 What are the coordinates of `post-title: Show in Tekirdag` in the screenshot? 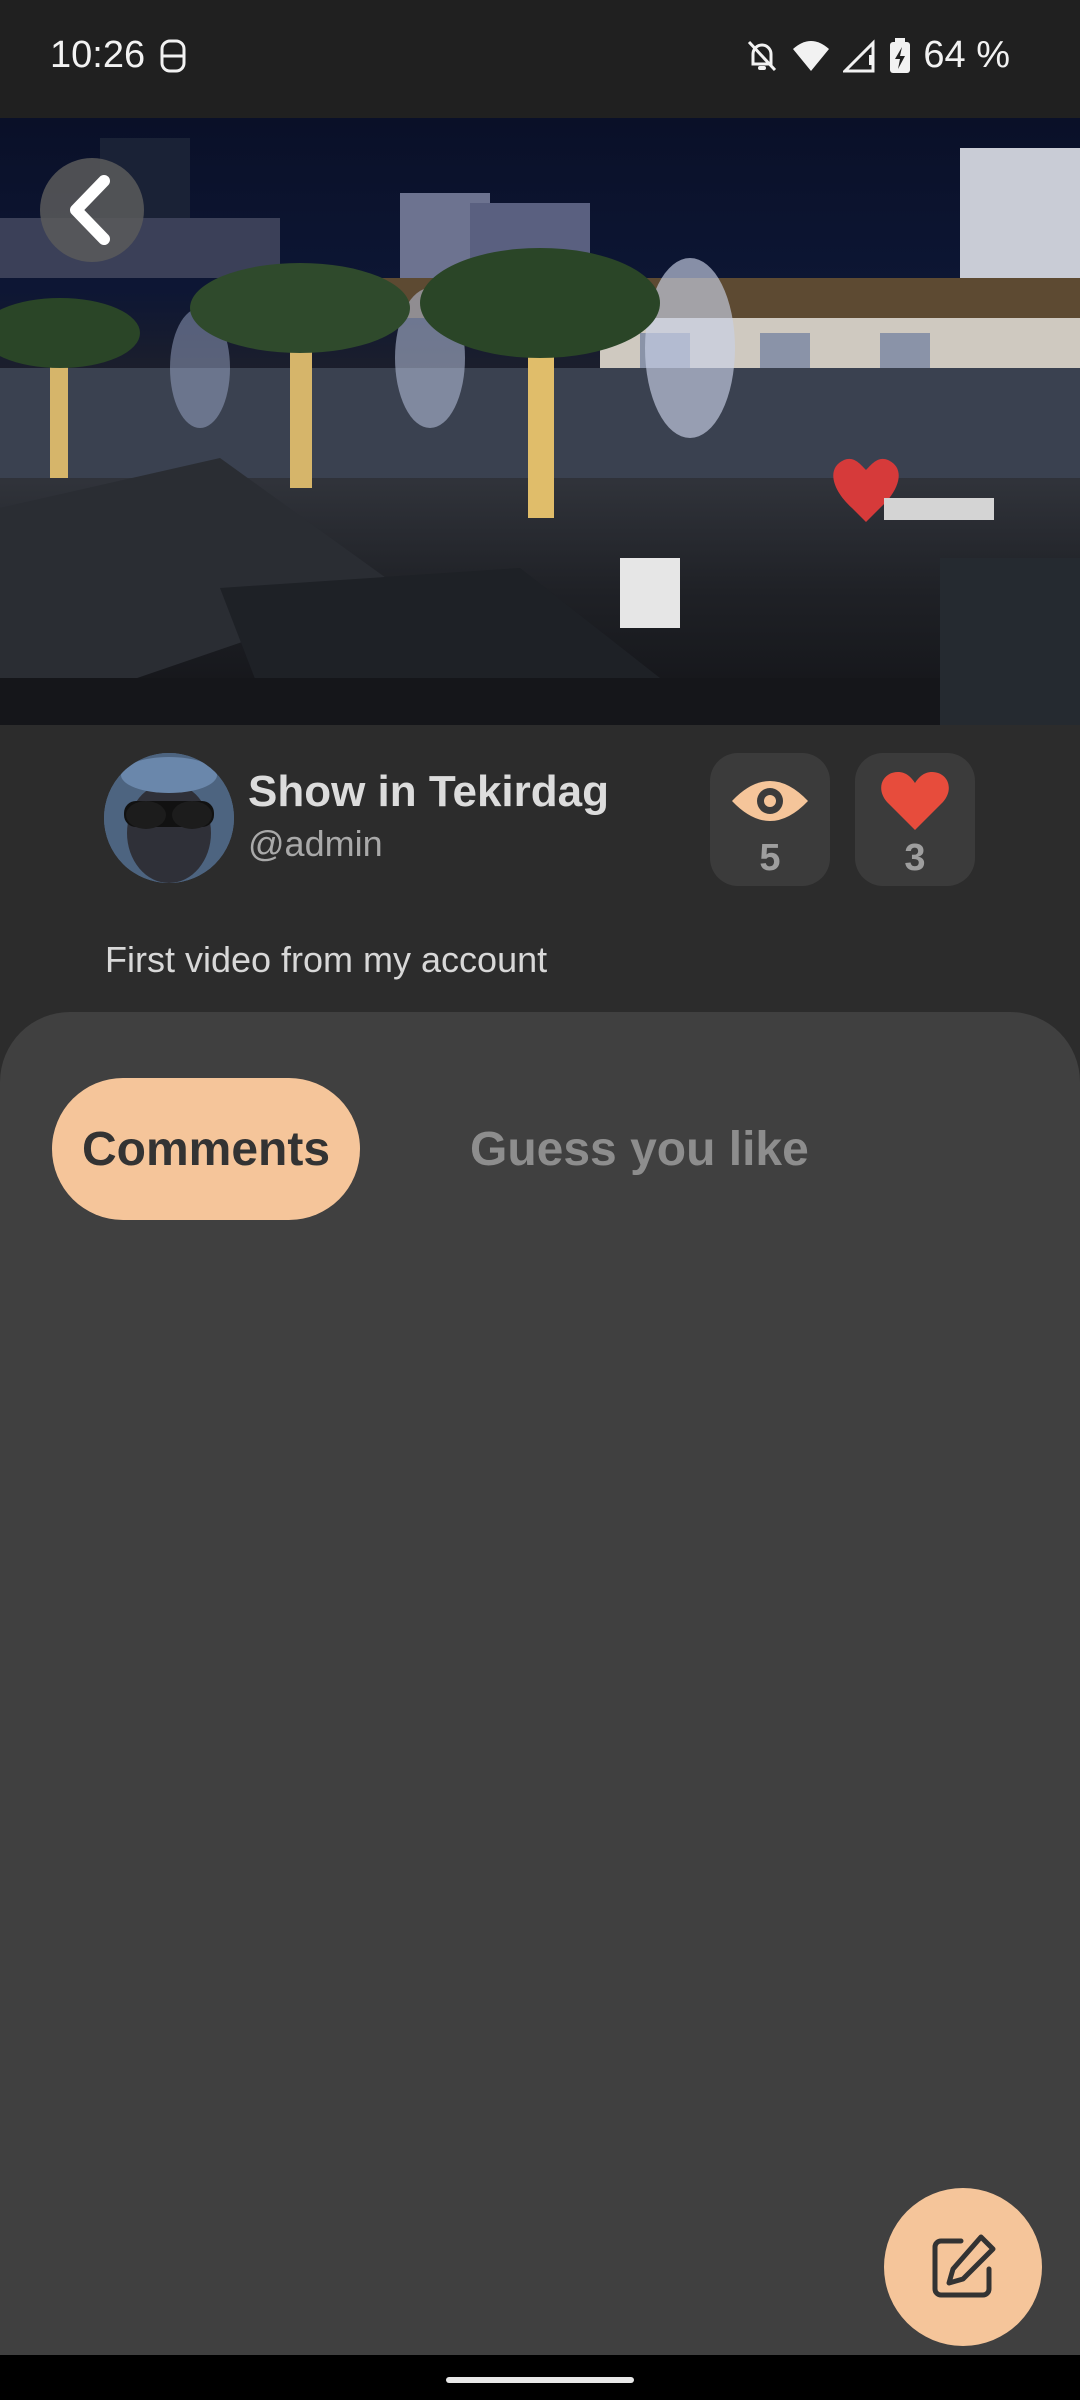 It's located at (429, 791).